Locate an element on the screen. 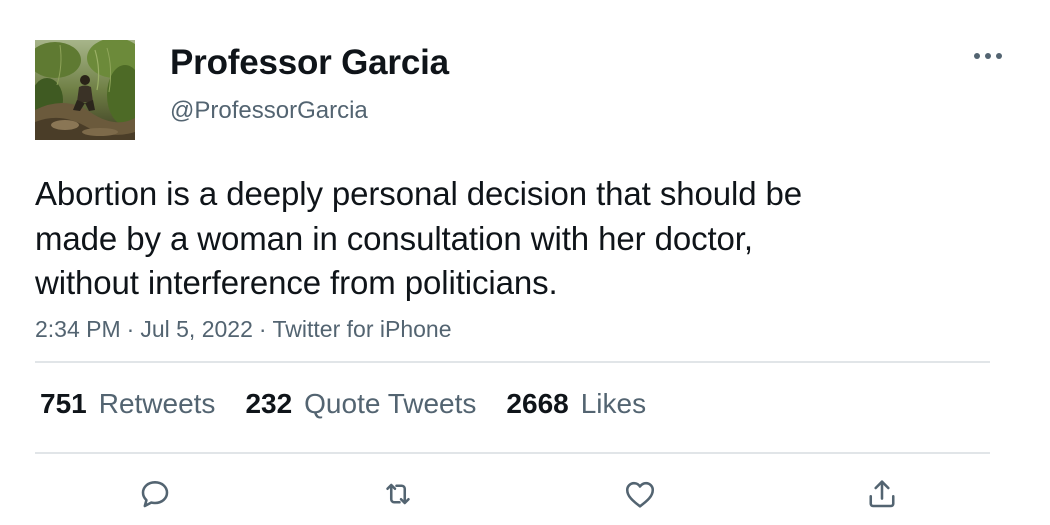 Image resolution: width=1050 pixels, height=525 pixels. more-dots-icon is located at coordinates (988, 56).